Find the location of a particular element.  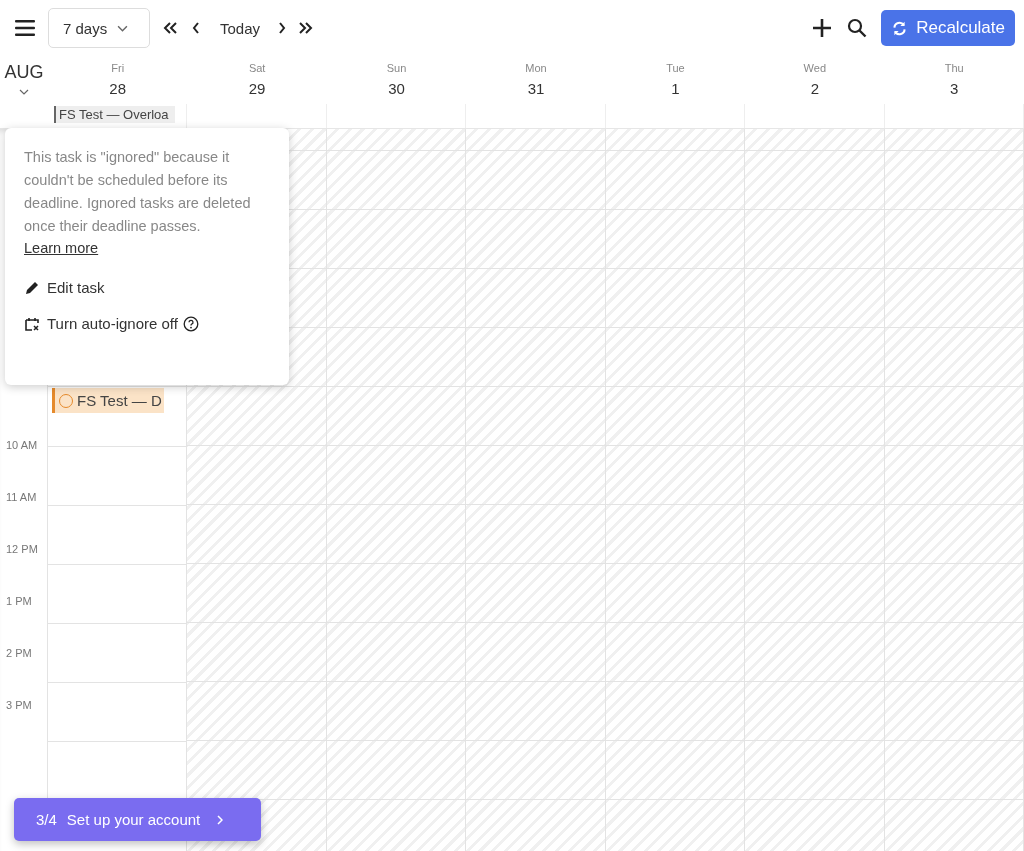

weekday-label: Tue is located at coordinates (675, 68).